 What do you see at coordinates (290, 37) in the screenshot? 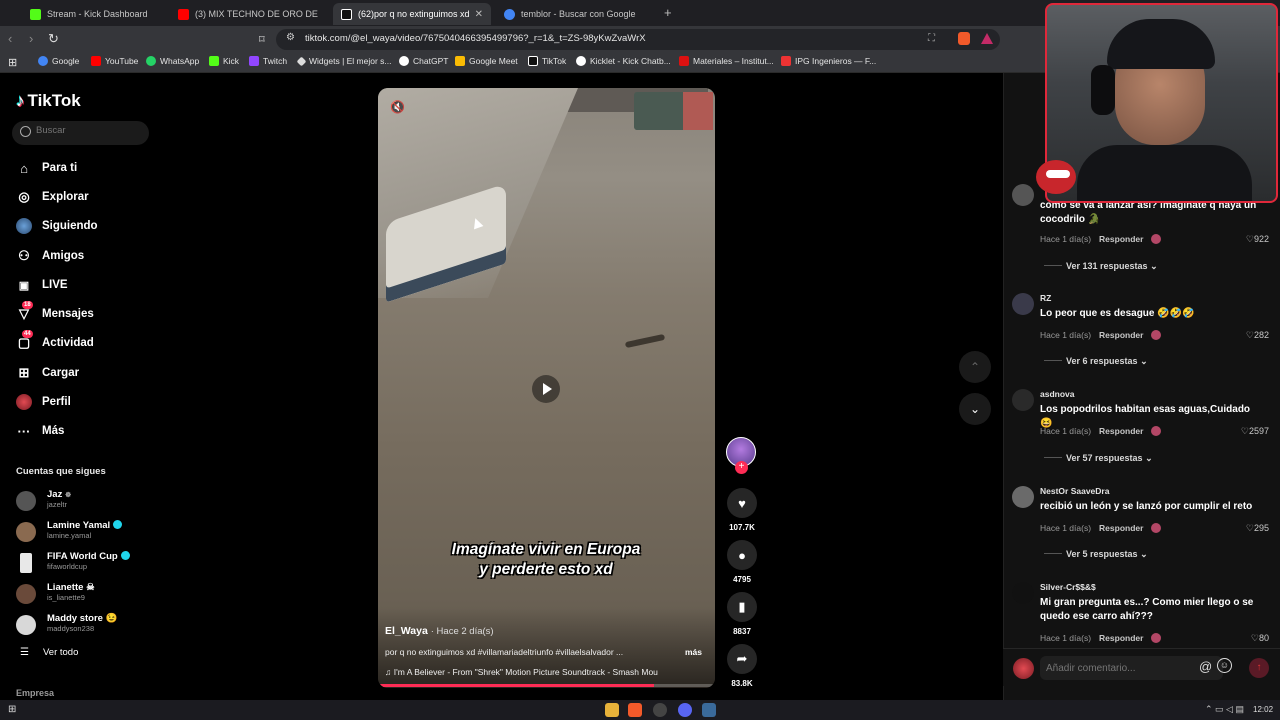
I see `site-info-icon: ⚙` at bounding box center [290, 37].